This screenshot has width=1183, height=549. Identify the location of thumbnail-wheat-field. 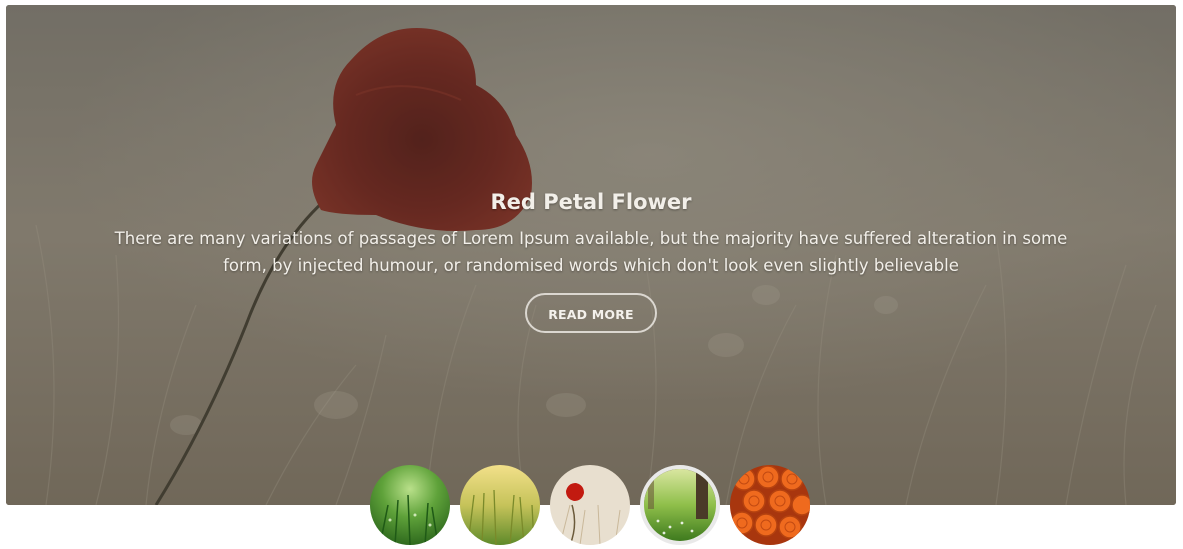
(500, 505).